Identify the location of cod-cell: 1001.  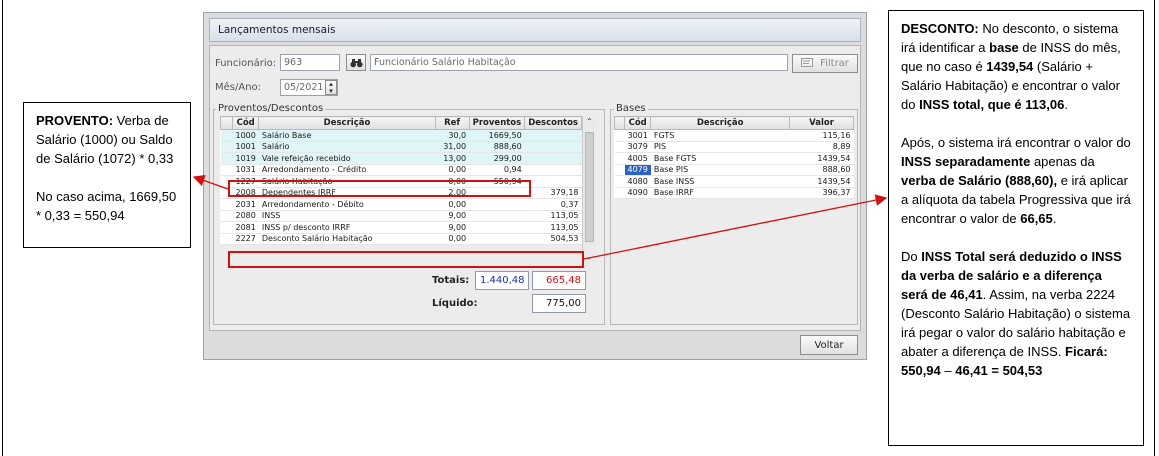
(245, 147).